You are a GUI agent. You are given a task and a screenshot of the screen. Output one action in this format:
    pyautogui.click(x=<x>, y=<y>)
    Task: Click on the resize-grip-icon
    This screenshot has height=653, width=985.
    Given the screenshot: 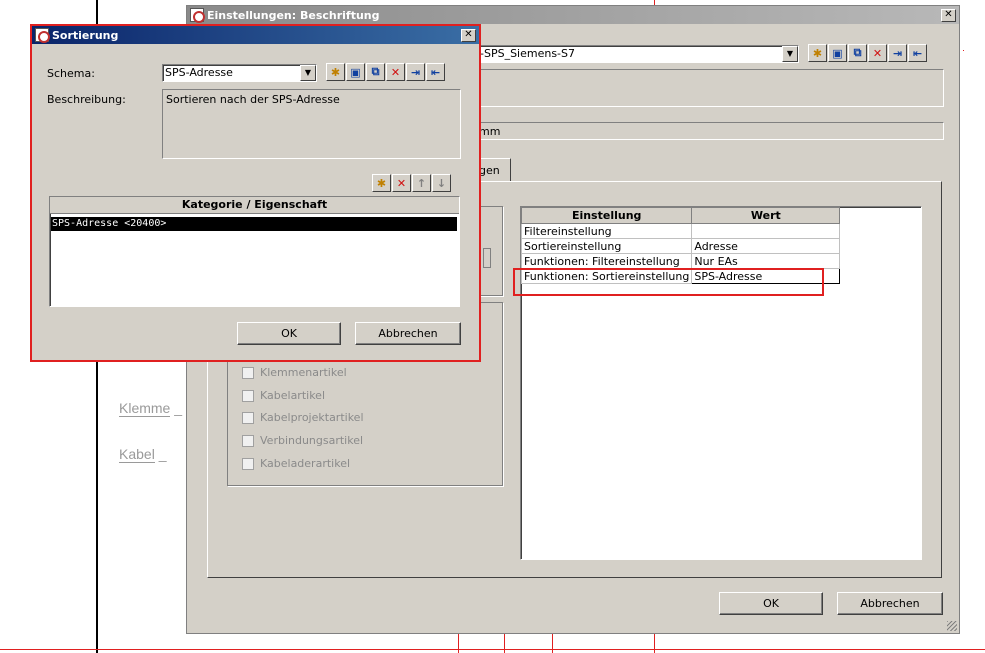 What is the action you would take?
    pyautogui.click(x=952, y=626)
    